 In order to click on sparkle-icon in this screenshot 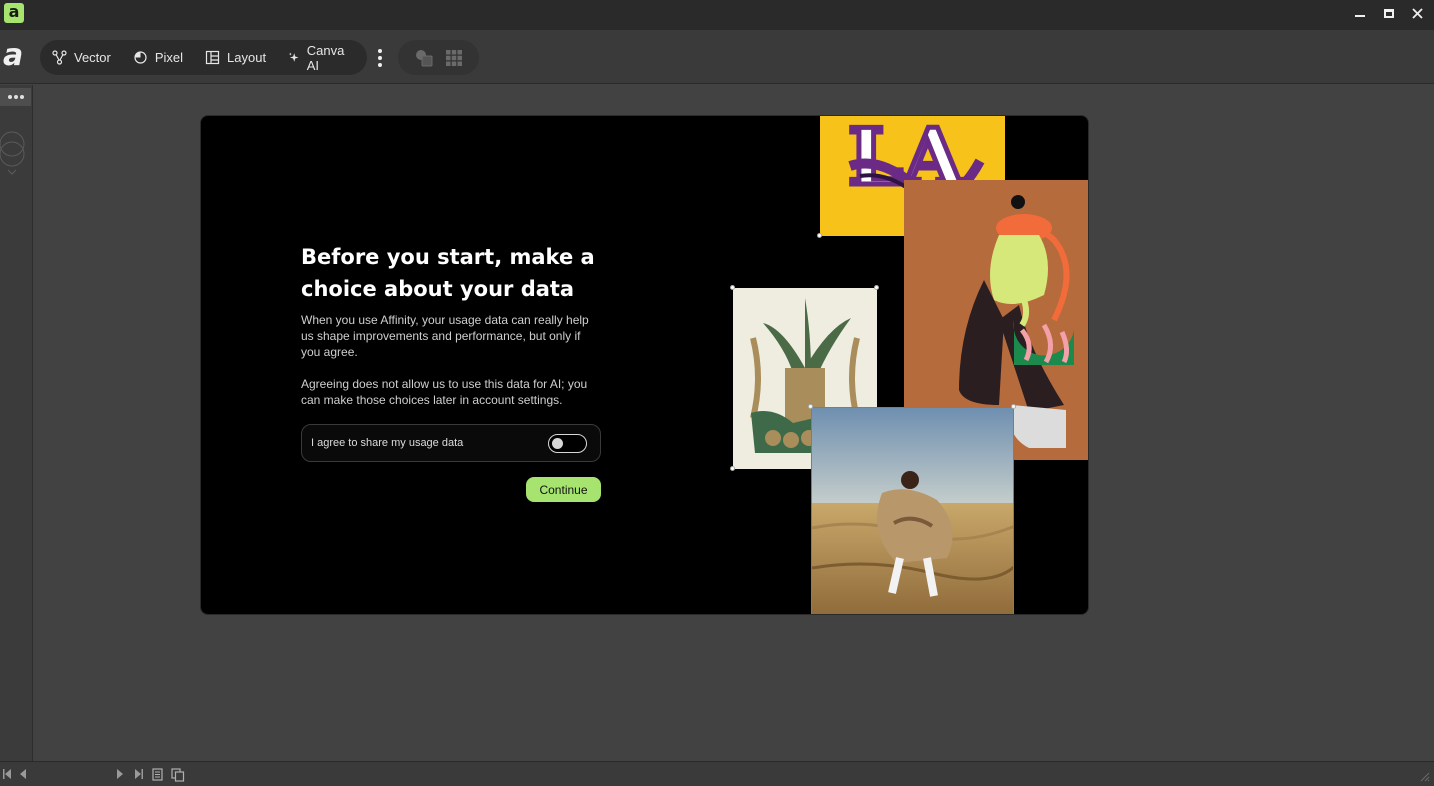, I will do `click(293, 57)`.